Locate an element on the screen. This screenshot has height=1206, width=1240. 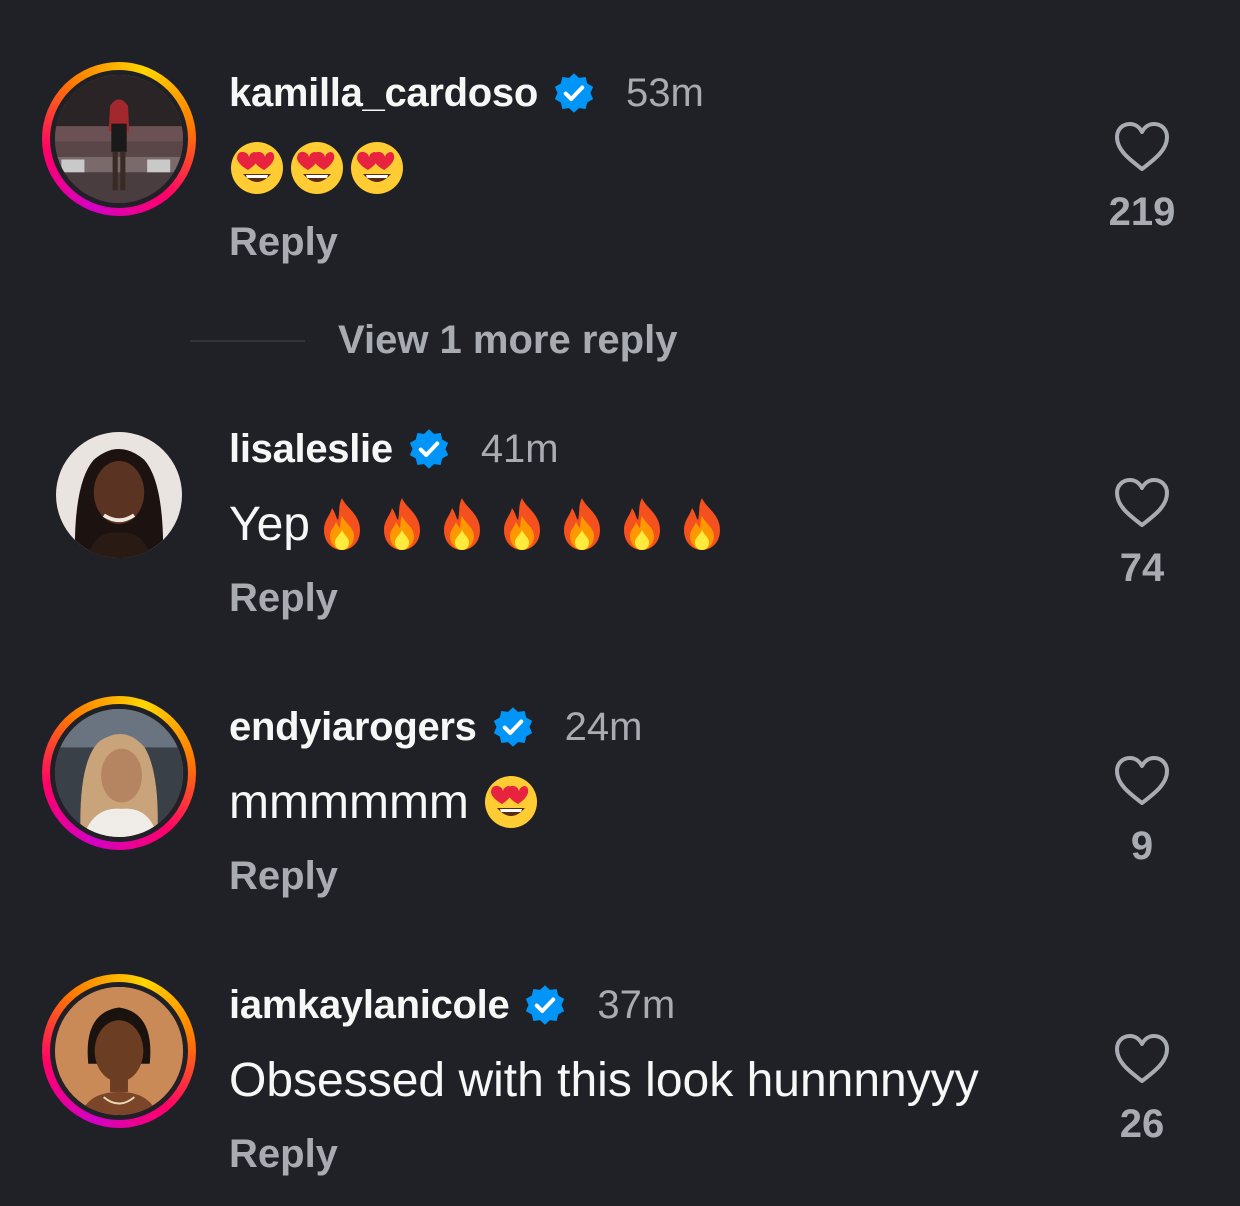
comment-text is located at coordinates (317, 168).